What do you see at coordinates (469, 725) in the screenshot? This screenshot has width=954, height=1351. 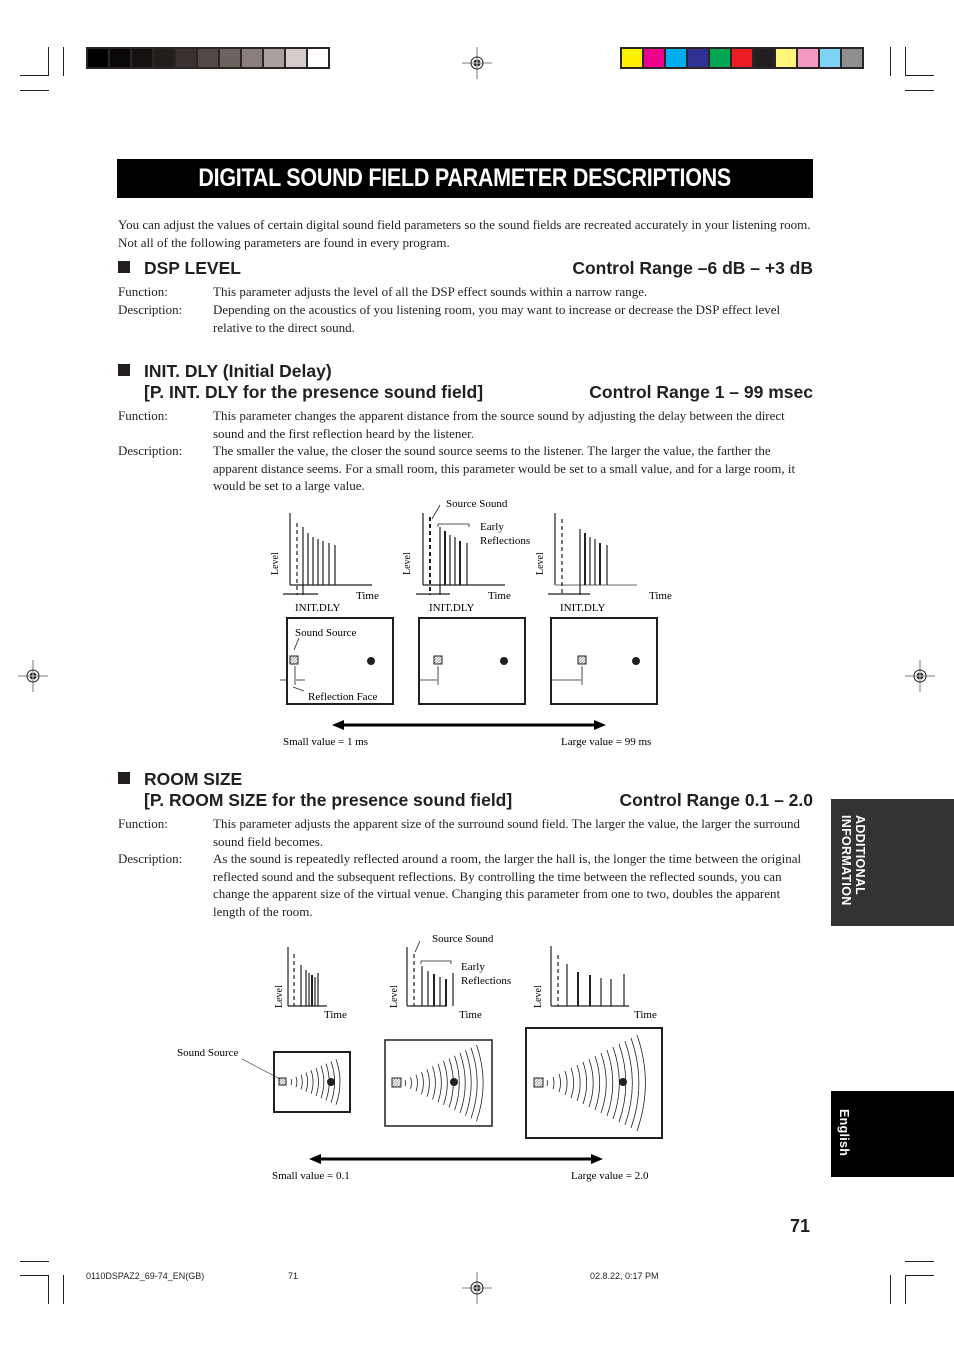 I see `double-arrow-icon` at bounding box center [469, 725].